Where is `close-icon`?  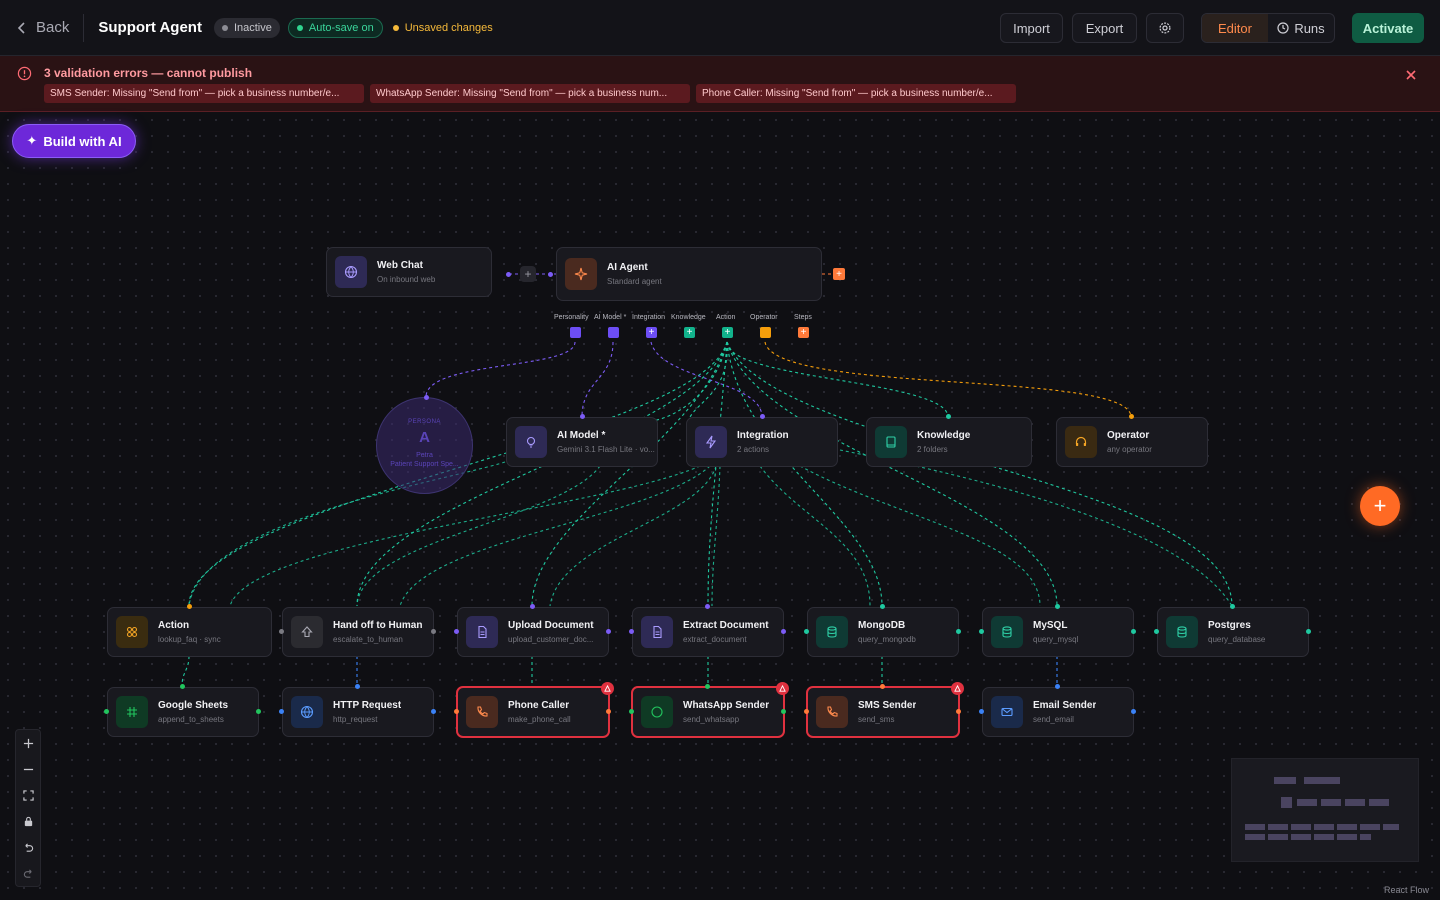 close-icon is located at coordinates (1411, 75).